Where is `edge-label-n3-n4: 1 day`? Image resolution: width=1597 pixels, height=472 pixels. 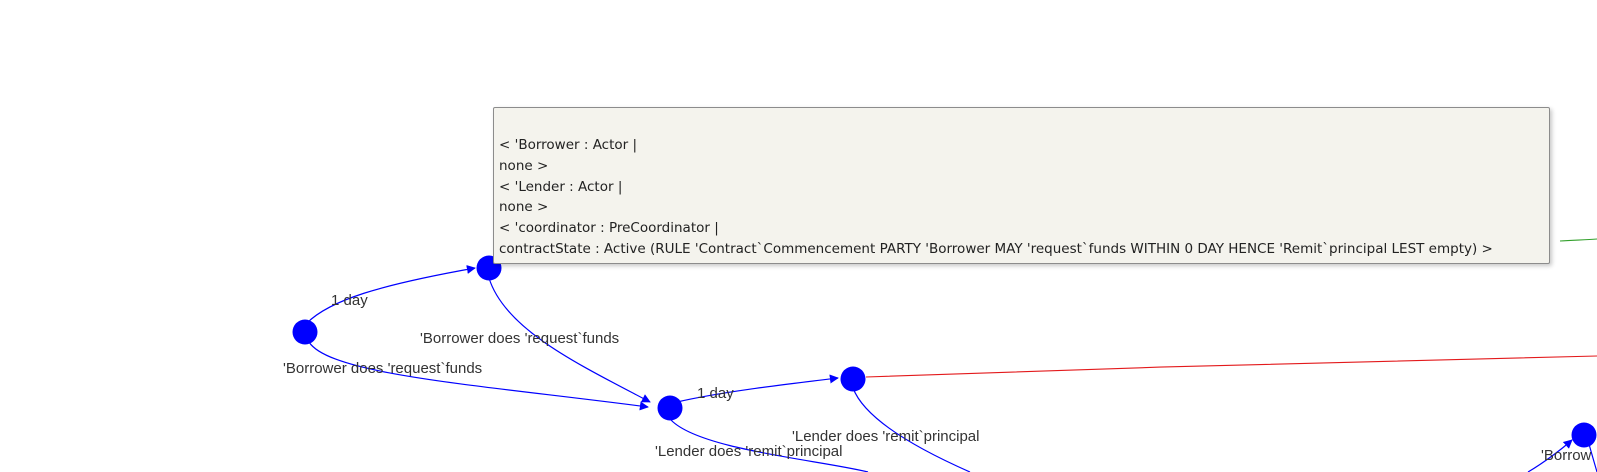 edge-label-n3-n4: 1 day is located at coordinates (715, 393).